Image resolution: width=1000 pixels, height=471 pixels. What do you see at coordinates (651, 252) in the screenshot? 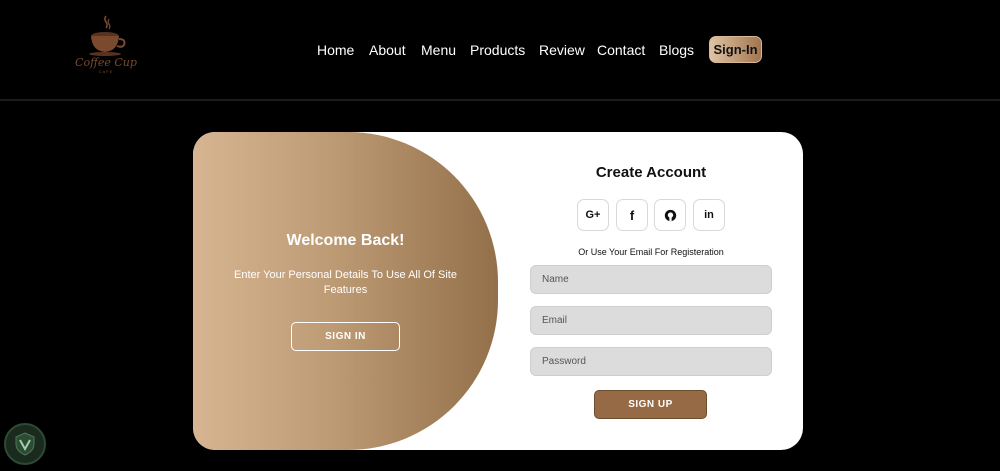
I see `form-subtitle: Or Use Your Email For Registeration` at bounding box center [651, 252].